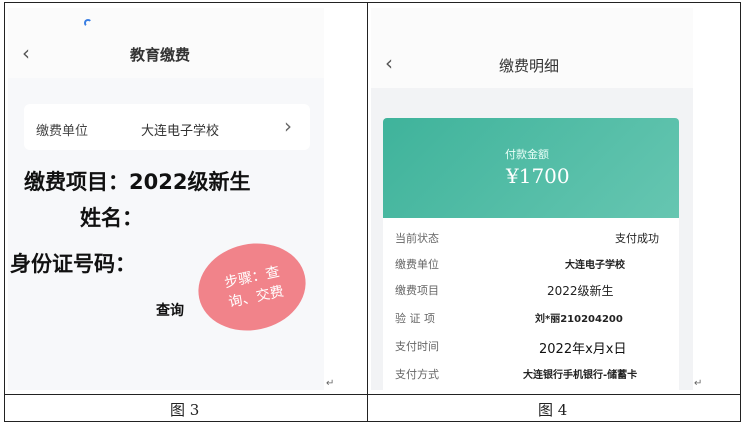  Describe the element at coordinates (531, 265) in the screenshot. I see `detail-row: 缴费单位 大连电子学校` at that location.